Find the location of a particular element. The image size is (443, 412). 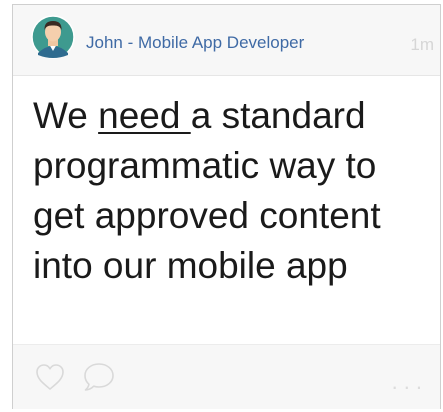

post-text-start: We is located at coordinates (66, 115).